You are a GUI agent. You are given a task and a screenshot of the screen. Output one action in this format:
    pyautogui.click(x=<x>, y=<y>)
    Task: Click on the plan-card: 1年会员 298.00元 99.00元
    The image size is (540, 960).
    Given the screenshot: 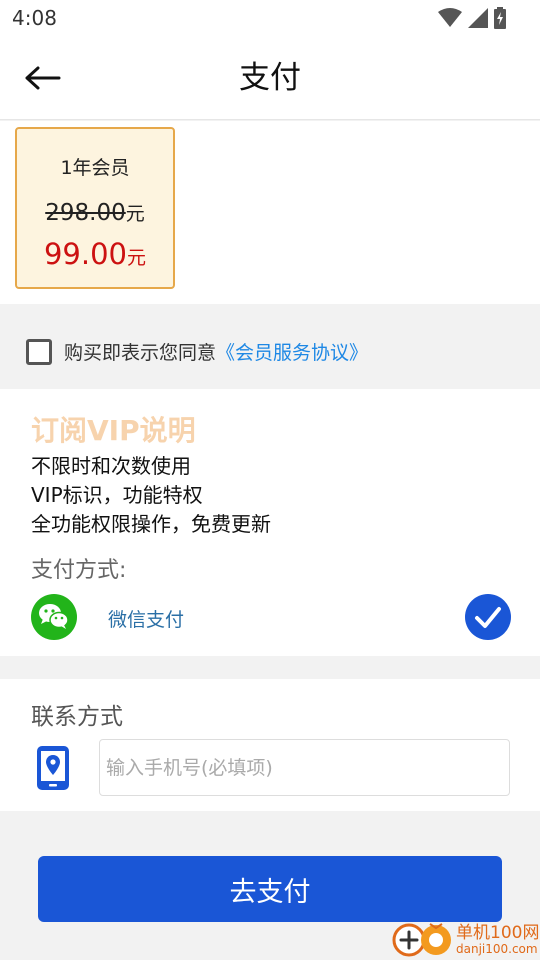 What is the action you would take?
    pyautogui.click(x=95, y=208)
    